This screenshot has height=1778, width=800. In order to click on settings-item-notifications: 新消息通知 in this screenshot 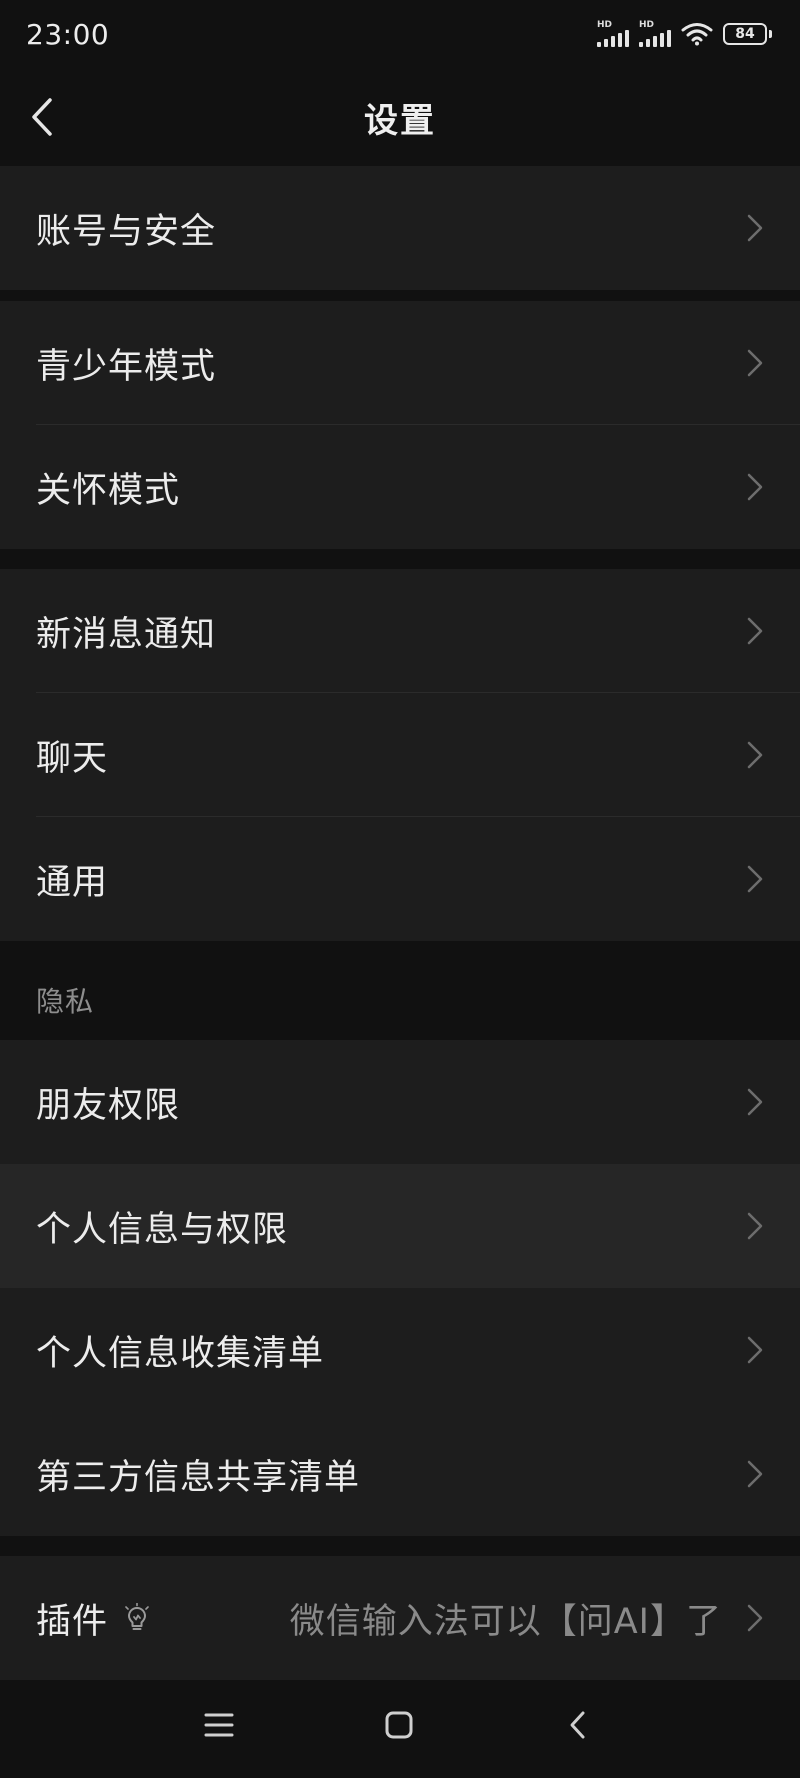, I will do `click(400, 631)`.